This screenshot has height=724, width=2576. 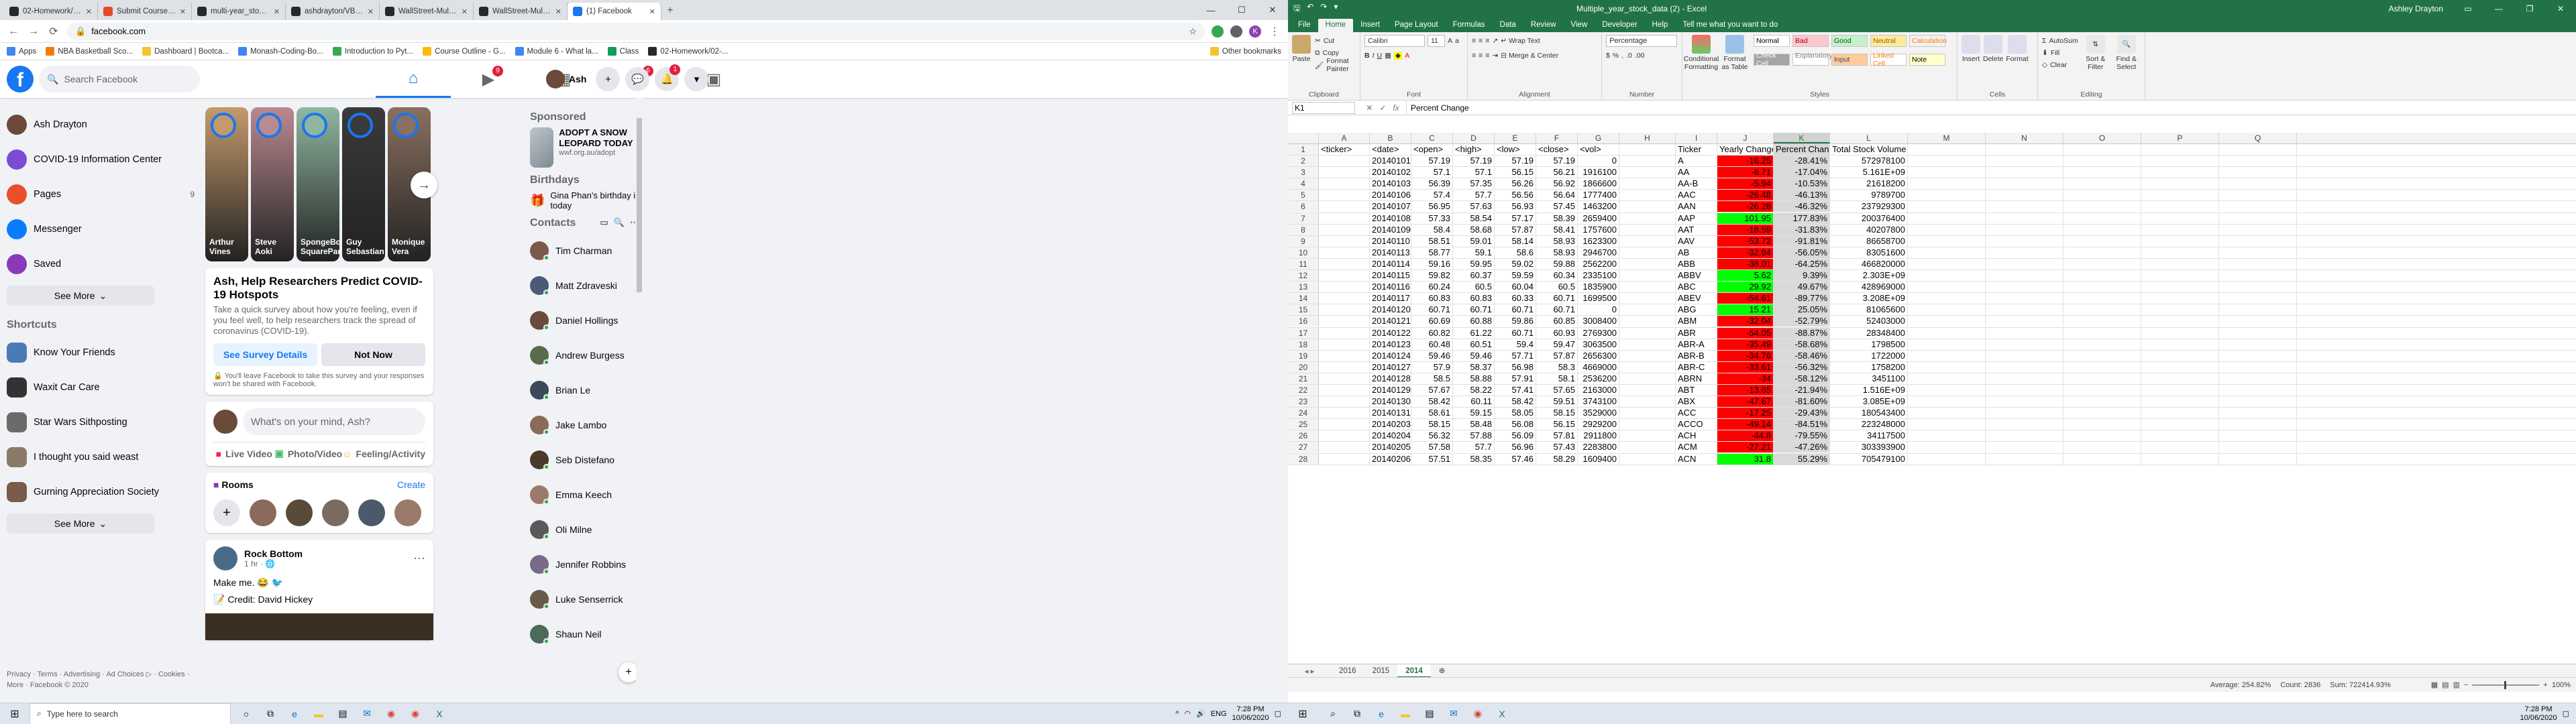 What do you see at coordinates (1474, 287) in the screenshot?
I see `cell: 60.5` at bounding box center [1474, 287].